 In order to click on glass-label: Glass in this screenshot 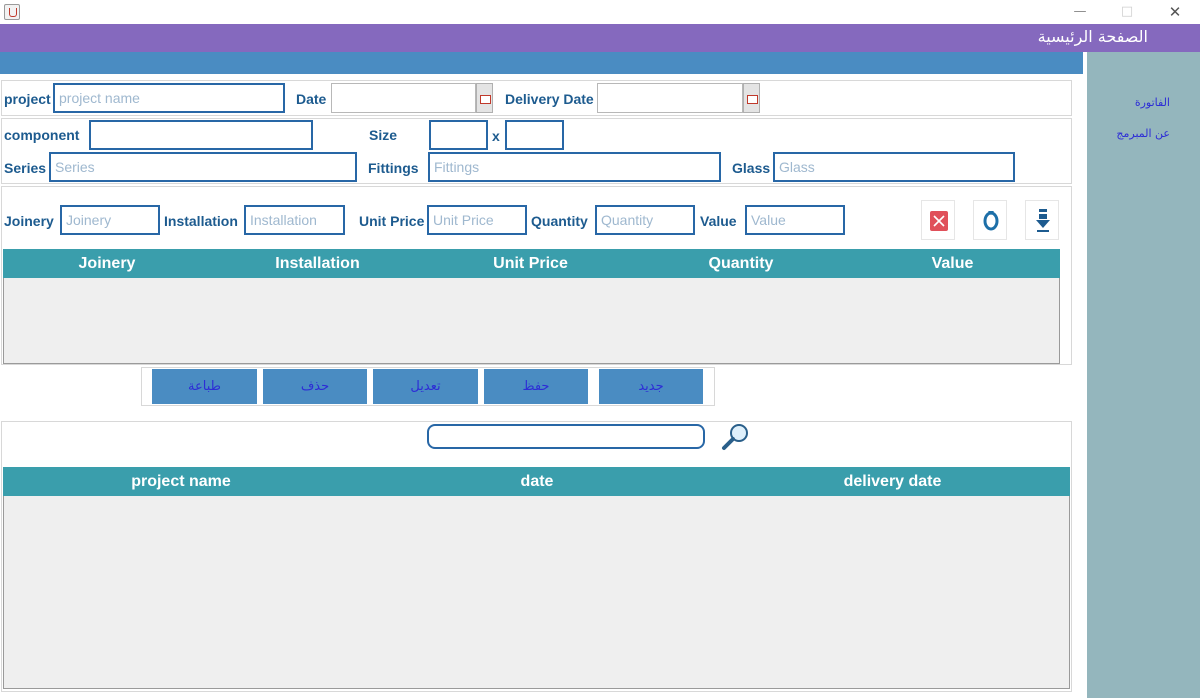, I will do `click(751, 168)`.